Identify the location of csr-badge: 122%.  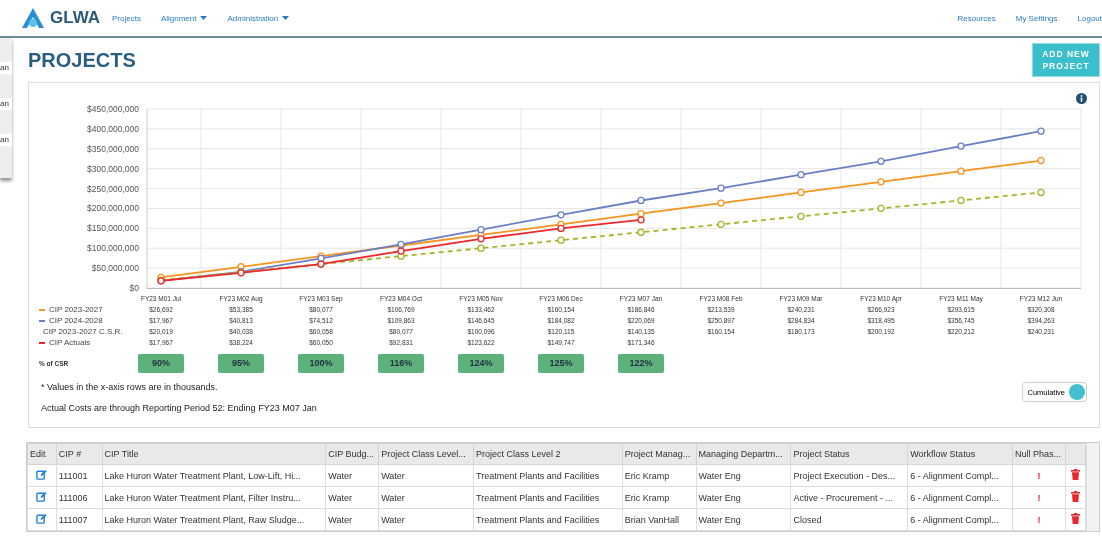
(641, 363).